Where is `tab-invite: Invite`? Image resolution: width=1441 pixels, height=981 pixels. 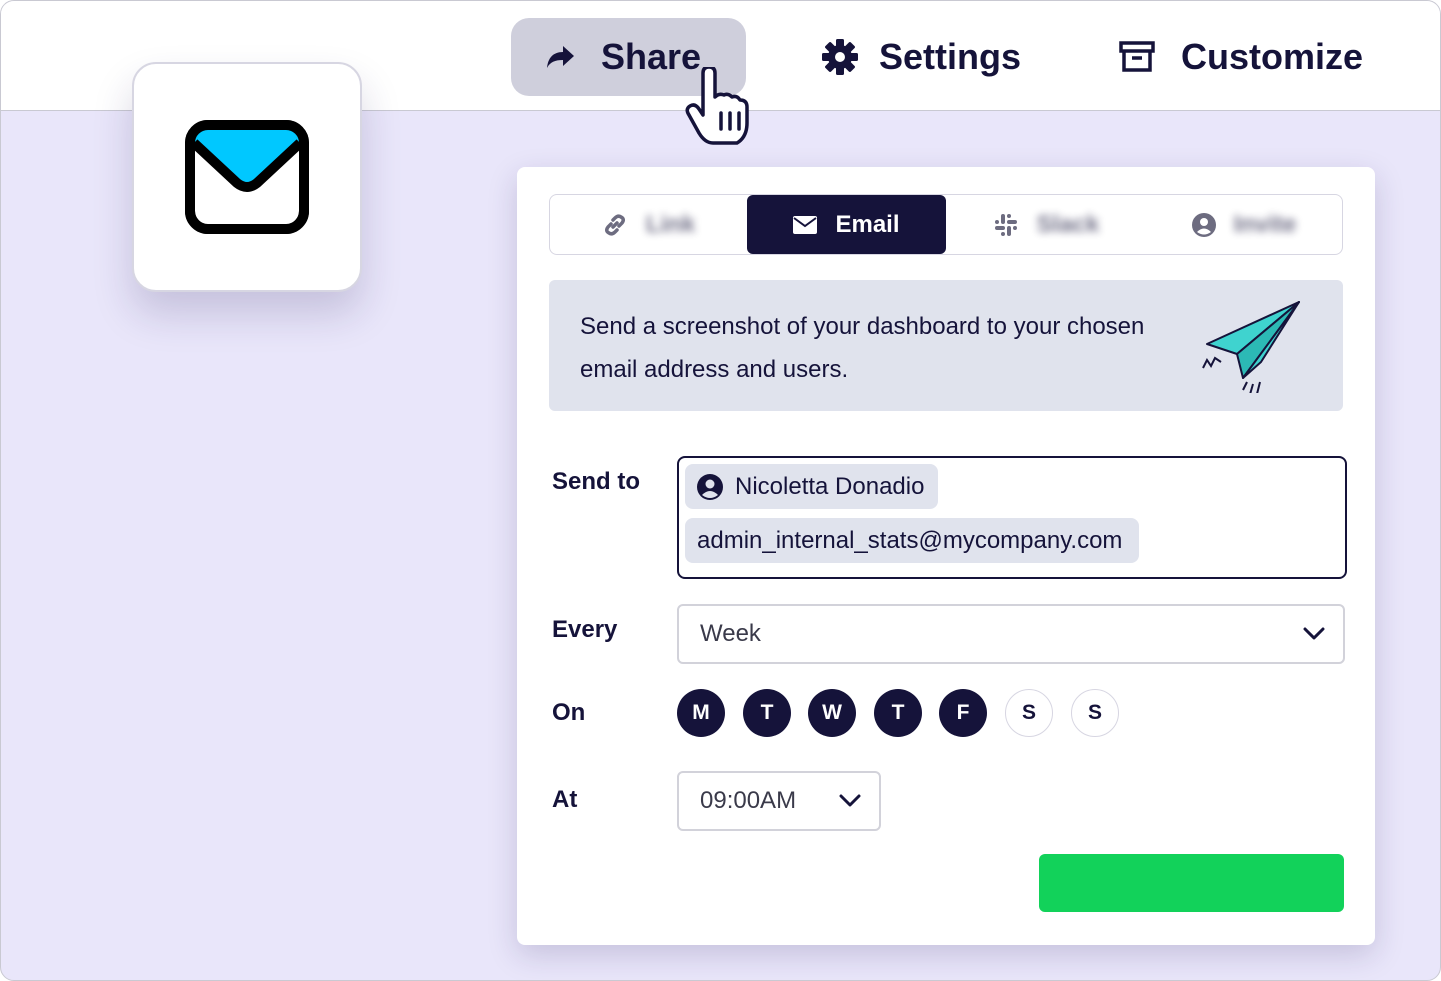
tab-invite: Invite is located at coordinates (1244, 224).